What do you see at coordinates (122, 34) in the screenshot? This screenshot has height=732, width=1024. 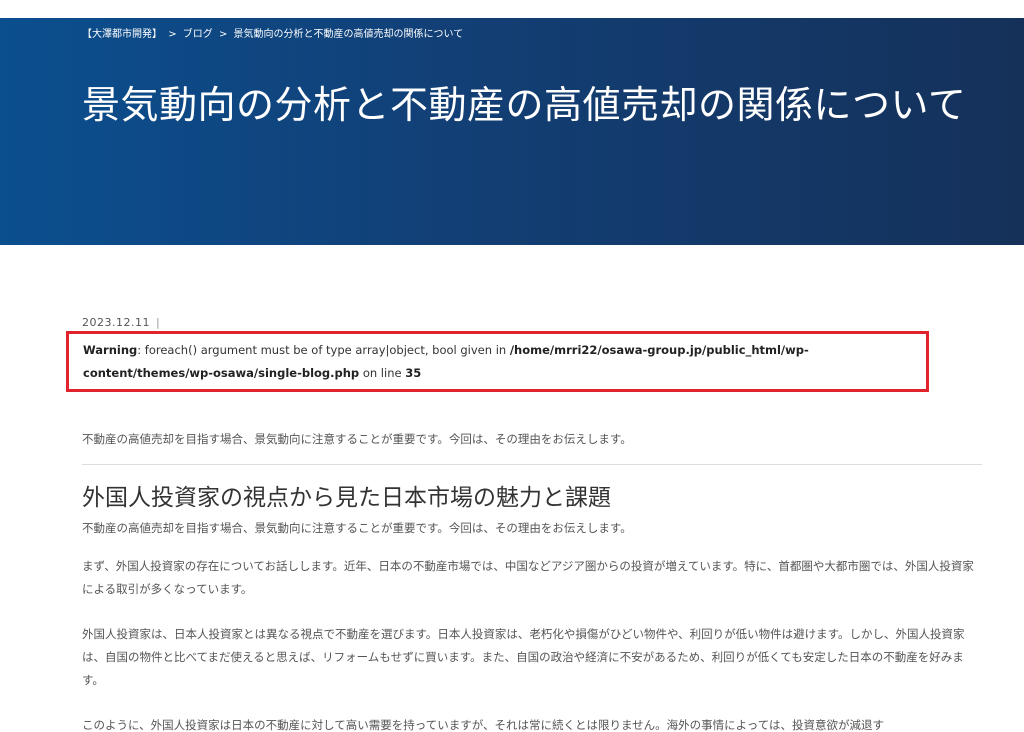 I see `breadcrumb-home-link: 【大澤都市開発】` at bounding box center [122, 34].